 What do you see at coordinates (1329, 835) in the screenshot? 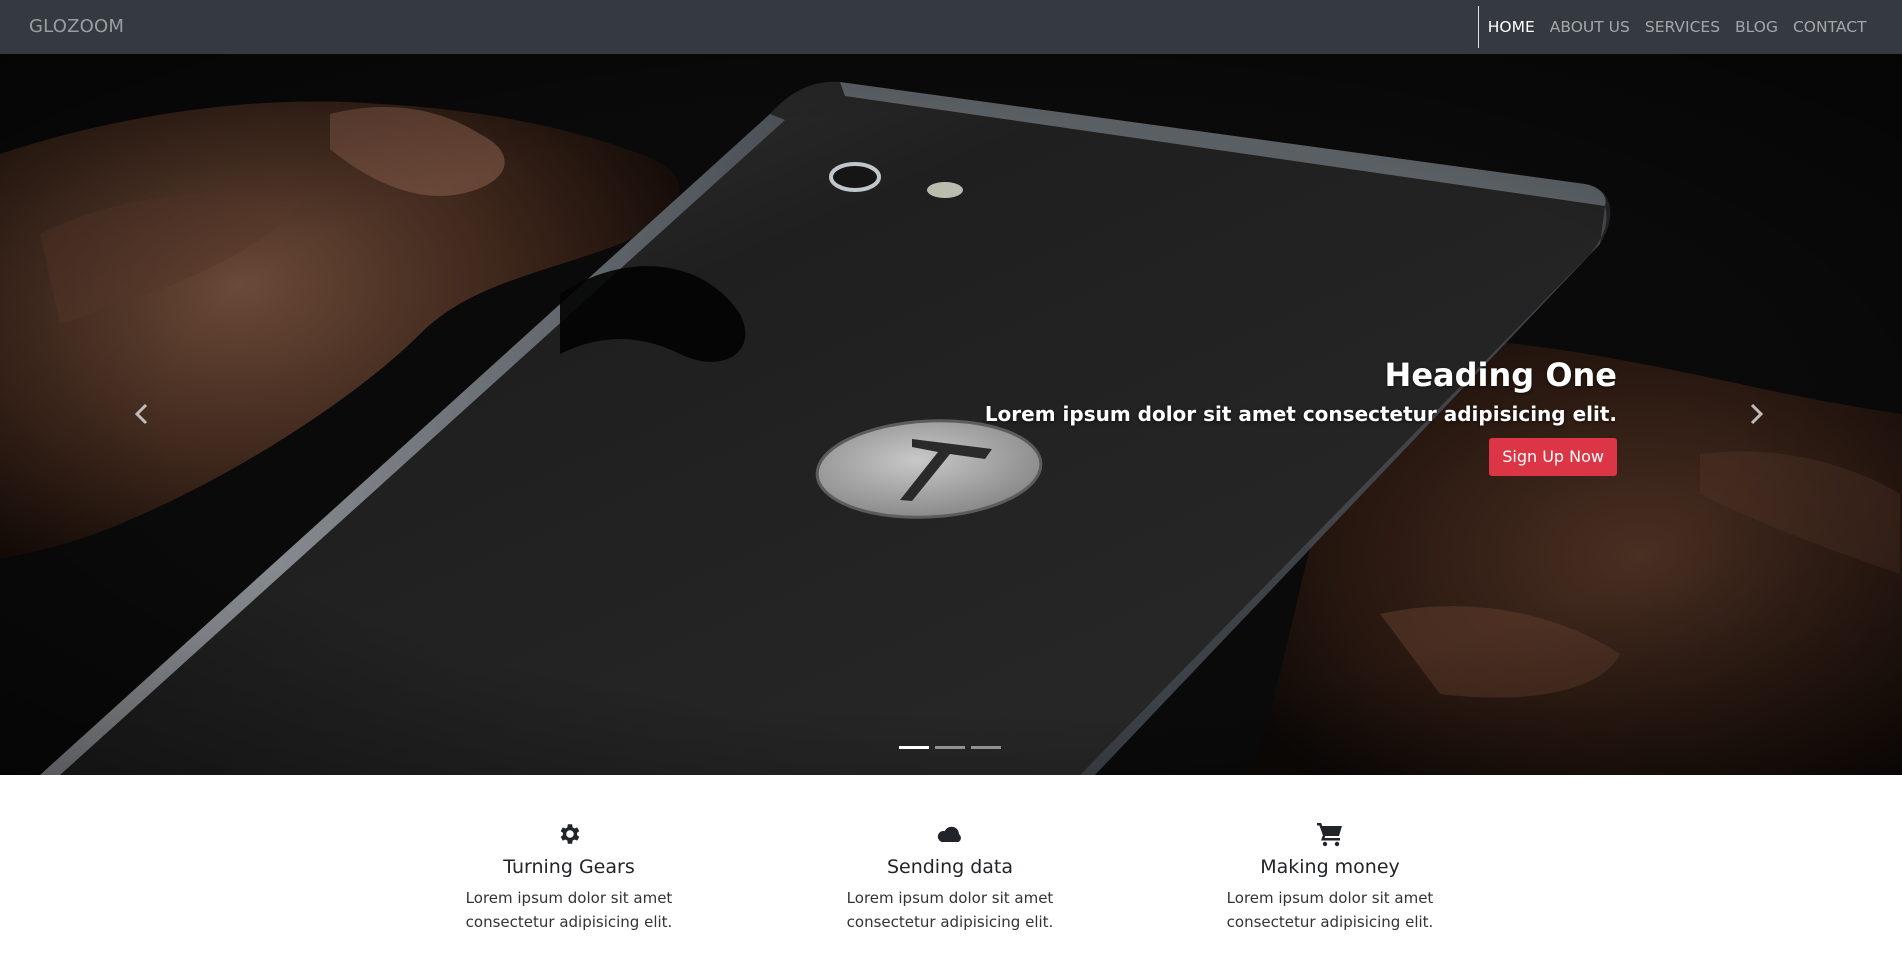
I see `cart-icon` at bounding box center [1329, 835].